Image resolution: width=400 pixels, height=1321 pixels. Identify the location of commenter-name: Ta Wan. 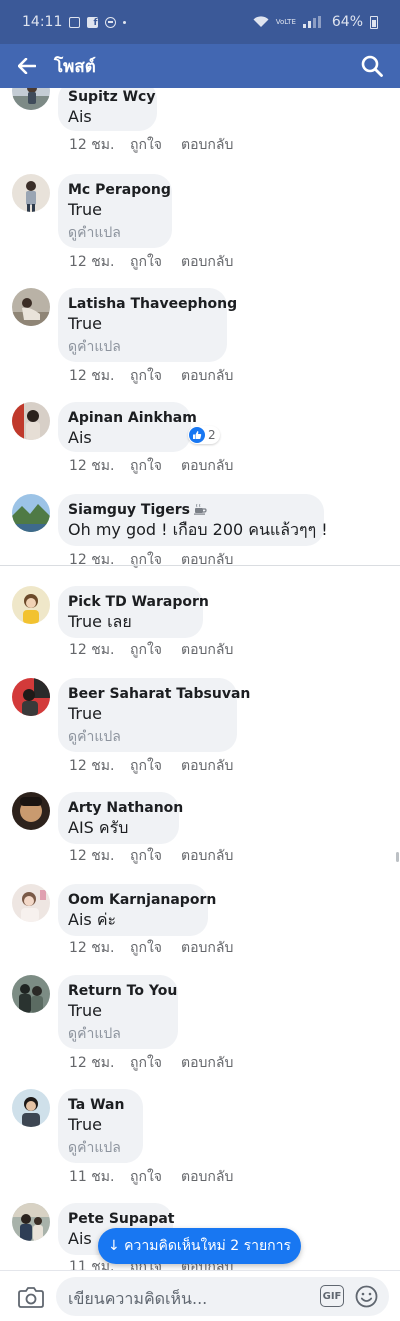
(100, 1105).